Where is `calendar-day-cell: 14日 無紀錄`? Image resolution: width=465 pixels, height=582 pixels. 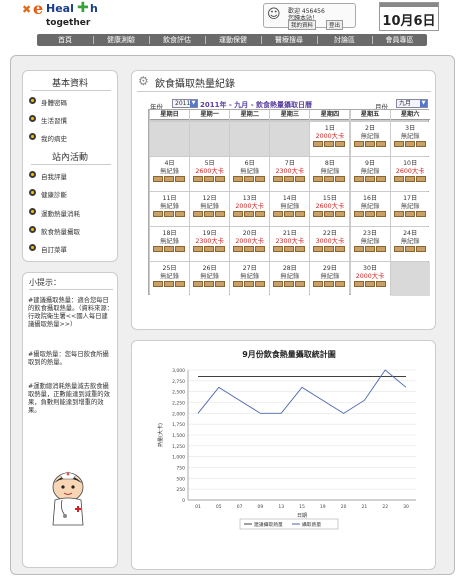 calendar-day-cell: 14日 無紀錄 is located at coordinates (290, 209).